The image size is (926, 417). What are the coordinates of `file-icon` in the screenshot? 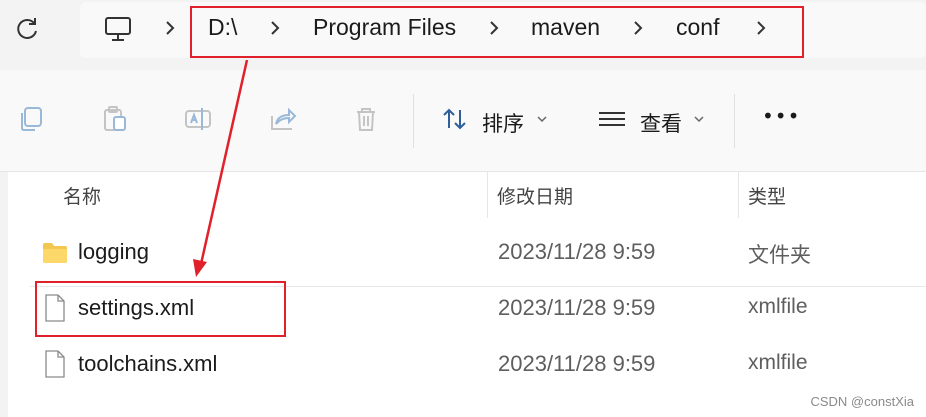 It's located at (55, 364).